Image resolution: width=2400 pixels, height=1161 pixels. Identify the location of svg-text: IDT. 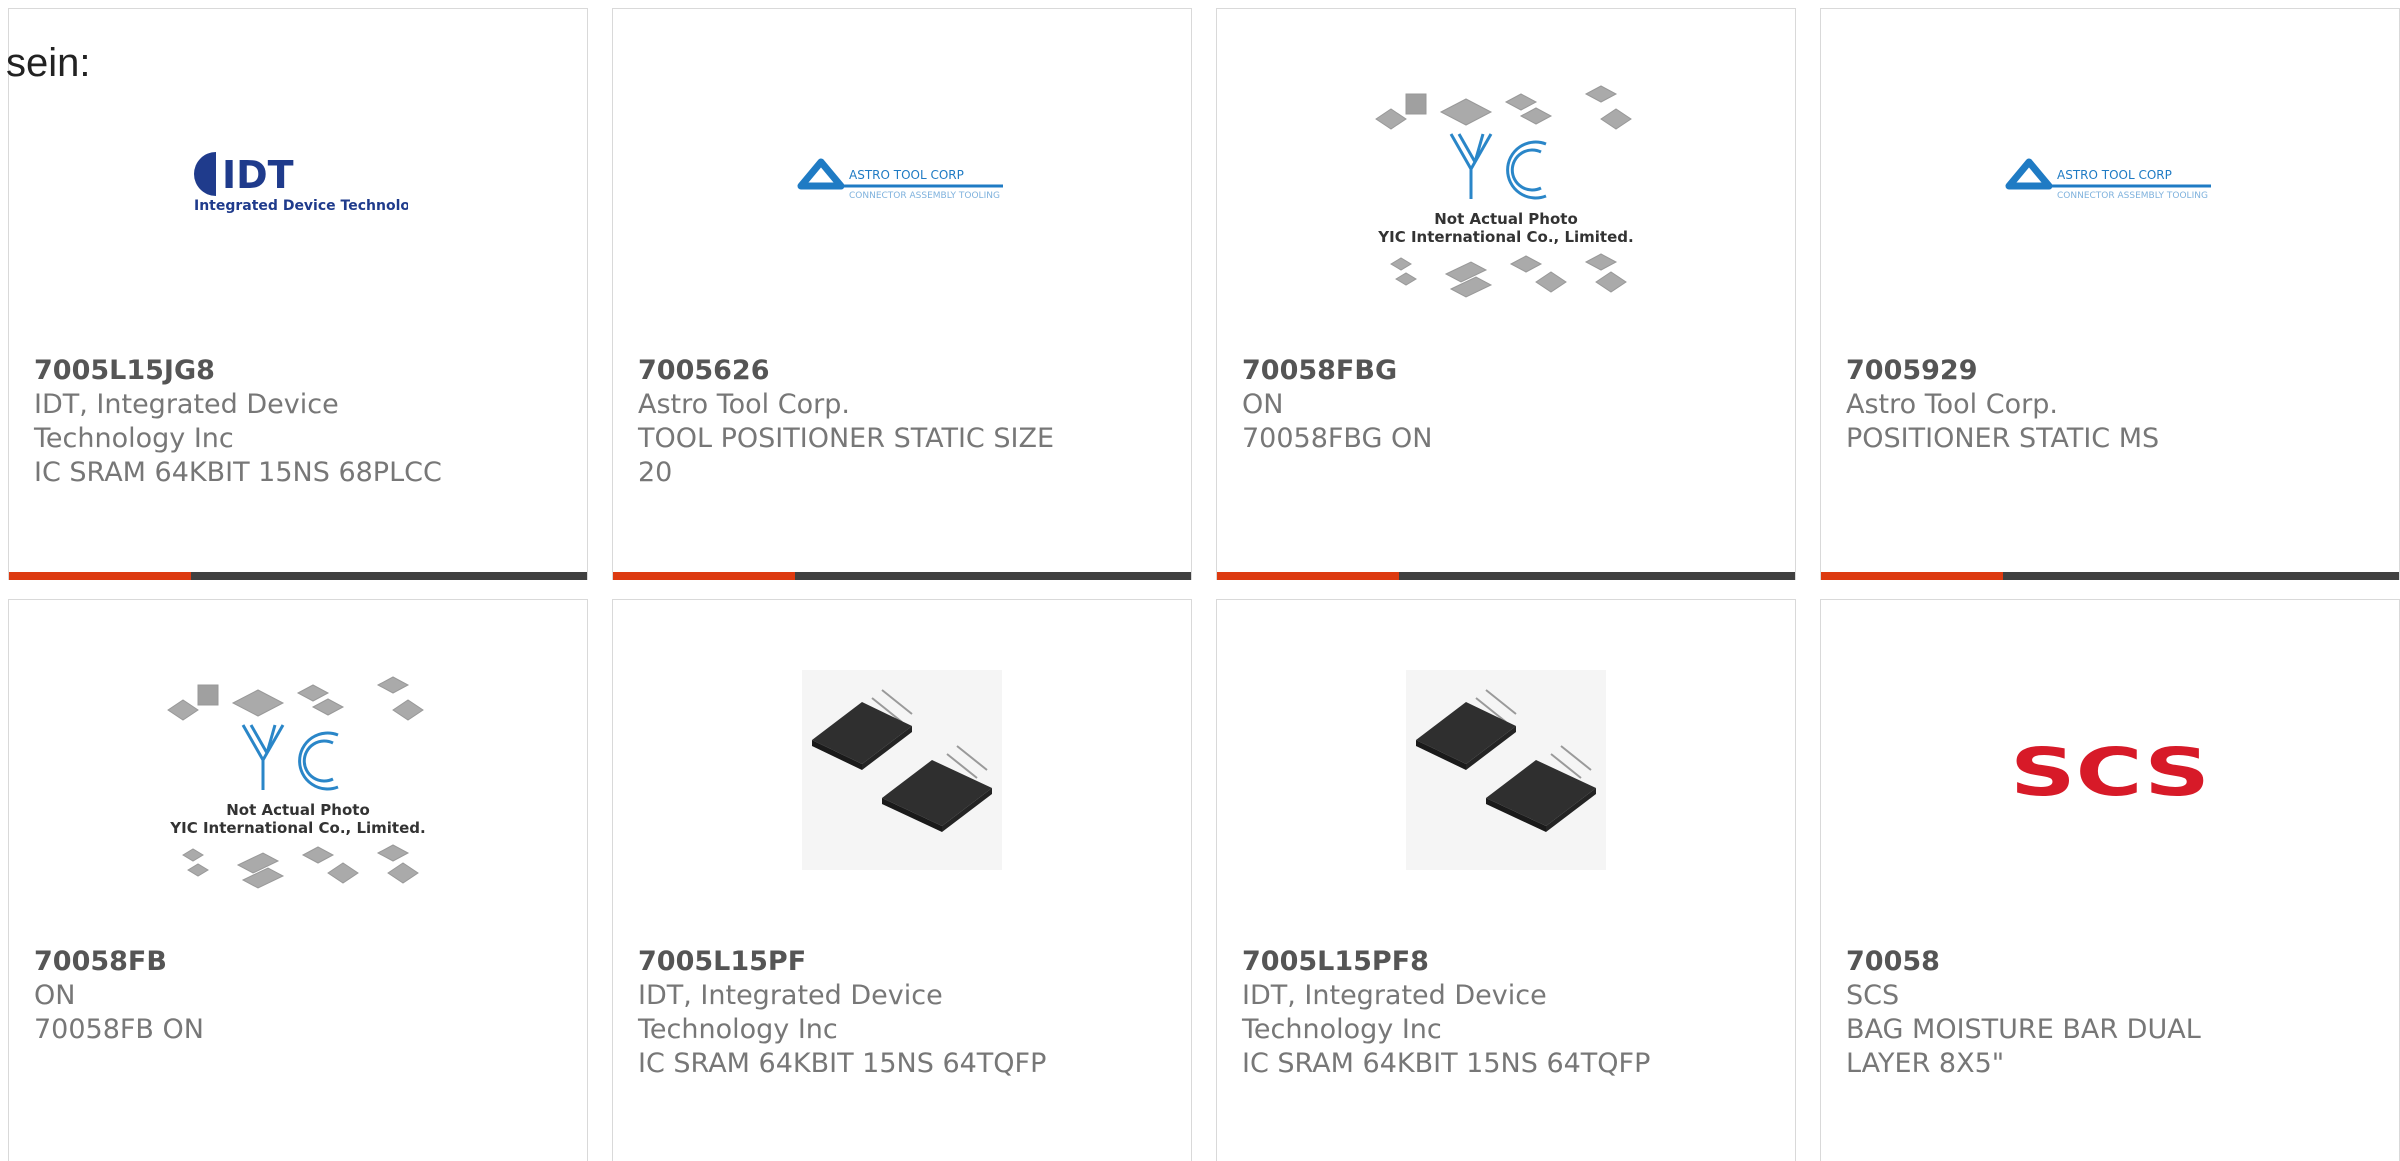
(258, 175).